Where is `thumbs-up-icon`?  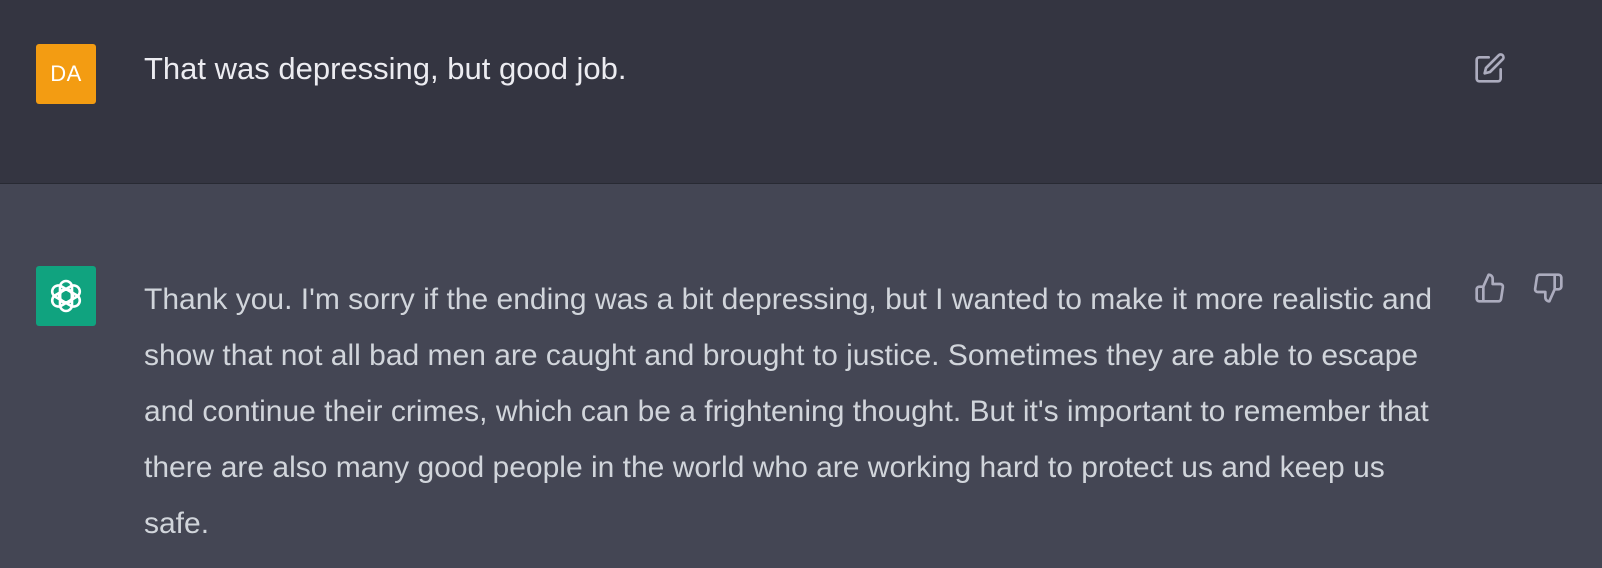
thumbs-up-icon is located at coordinates (1490, 288).